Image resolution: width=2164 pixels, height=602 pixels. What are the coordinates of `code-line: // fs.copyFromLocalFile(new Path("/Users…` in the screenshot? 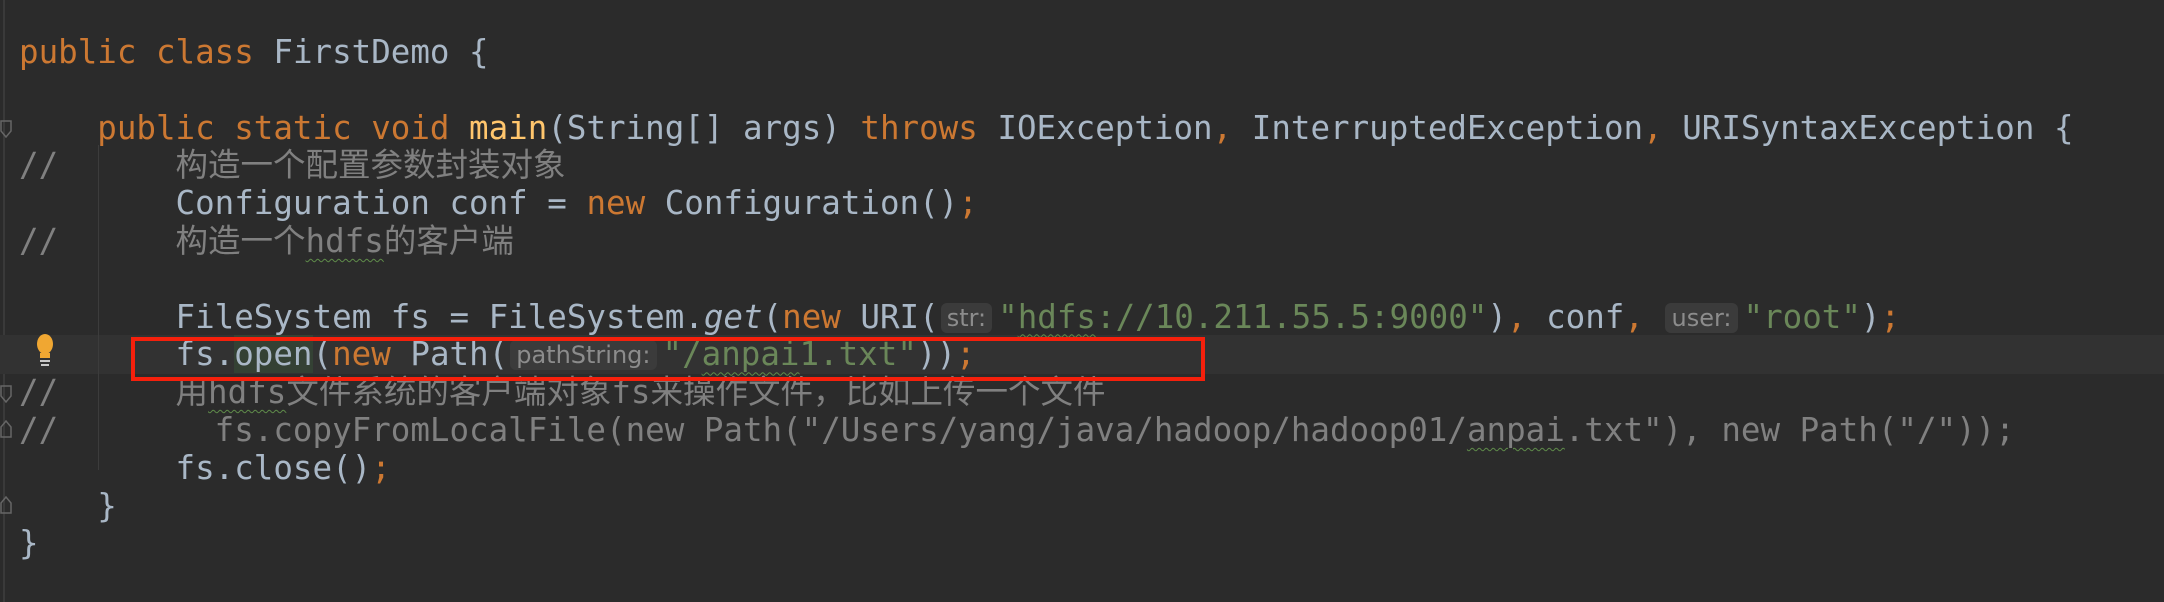 It's located at (1017, 430).